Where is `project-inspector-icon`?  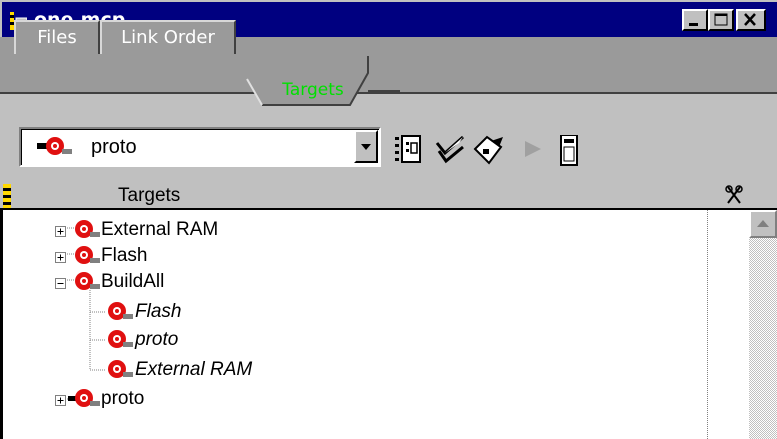 project-inspector-icon is located at coordinates (569, 151).